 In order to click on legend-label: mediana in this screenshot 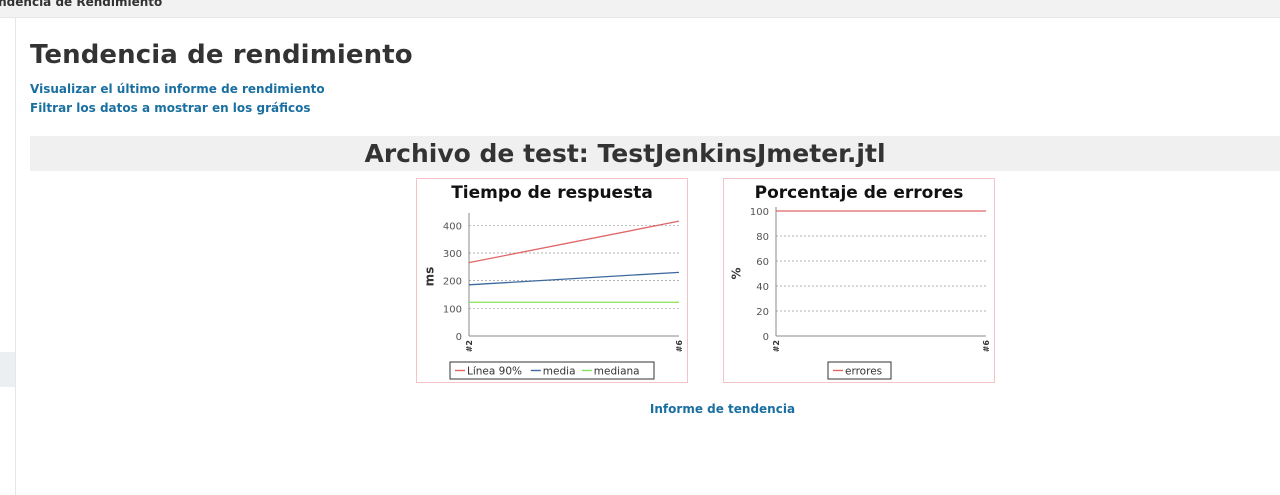, I will do `click(617, 372)`.